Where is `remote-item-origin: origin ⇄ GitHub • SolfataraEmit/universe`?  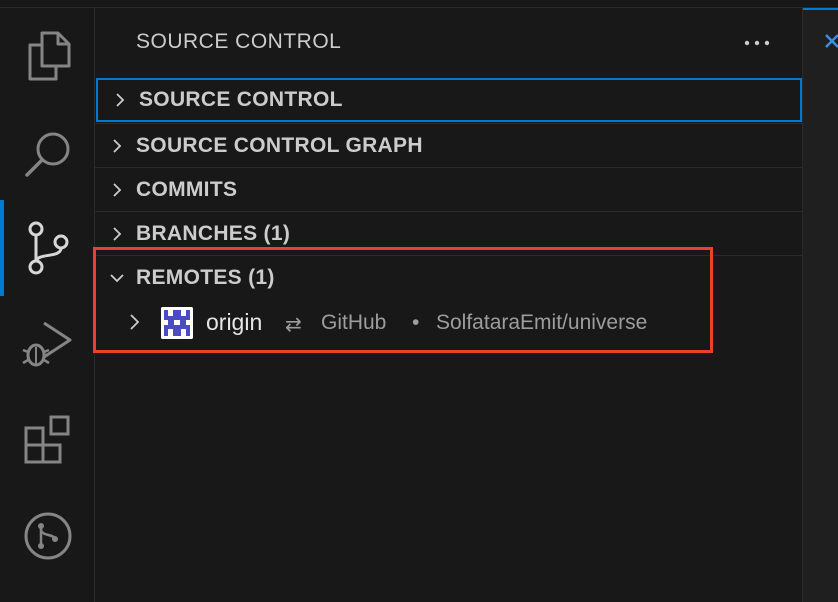 remote-item-origin: origin ⇄ GitHub • SolfataraEmit/universe is located at coordinates (448, 322).